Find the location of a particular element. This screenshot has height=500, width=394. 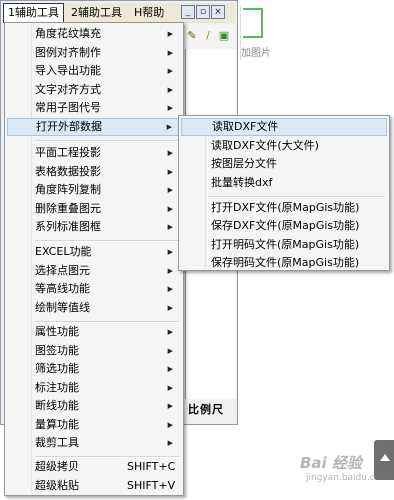

restore-button: ▫ is located at coordinates (203, 12).